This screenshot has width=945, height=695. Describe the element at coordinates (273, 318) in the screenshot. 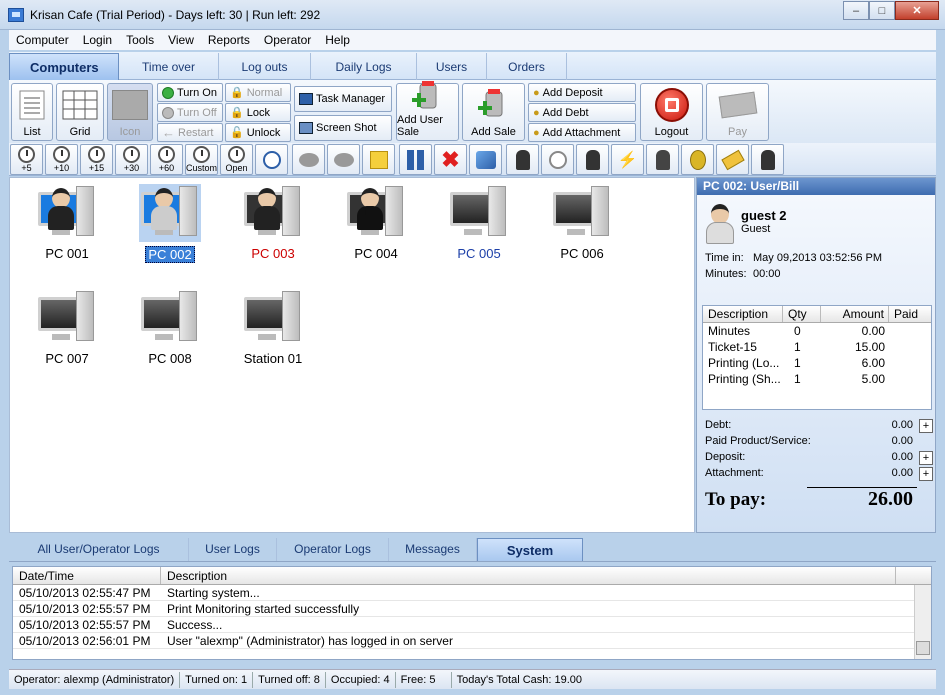

I see `free-computer-icon` at that location.